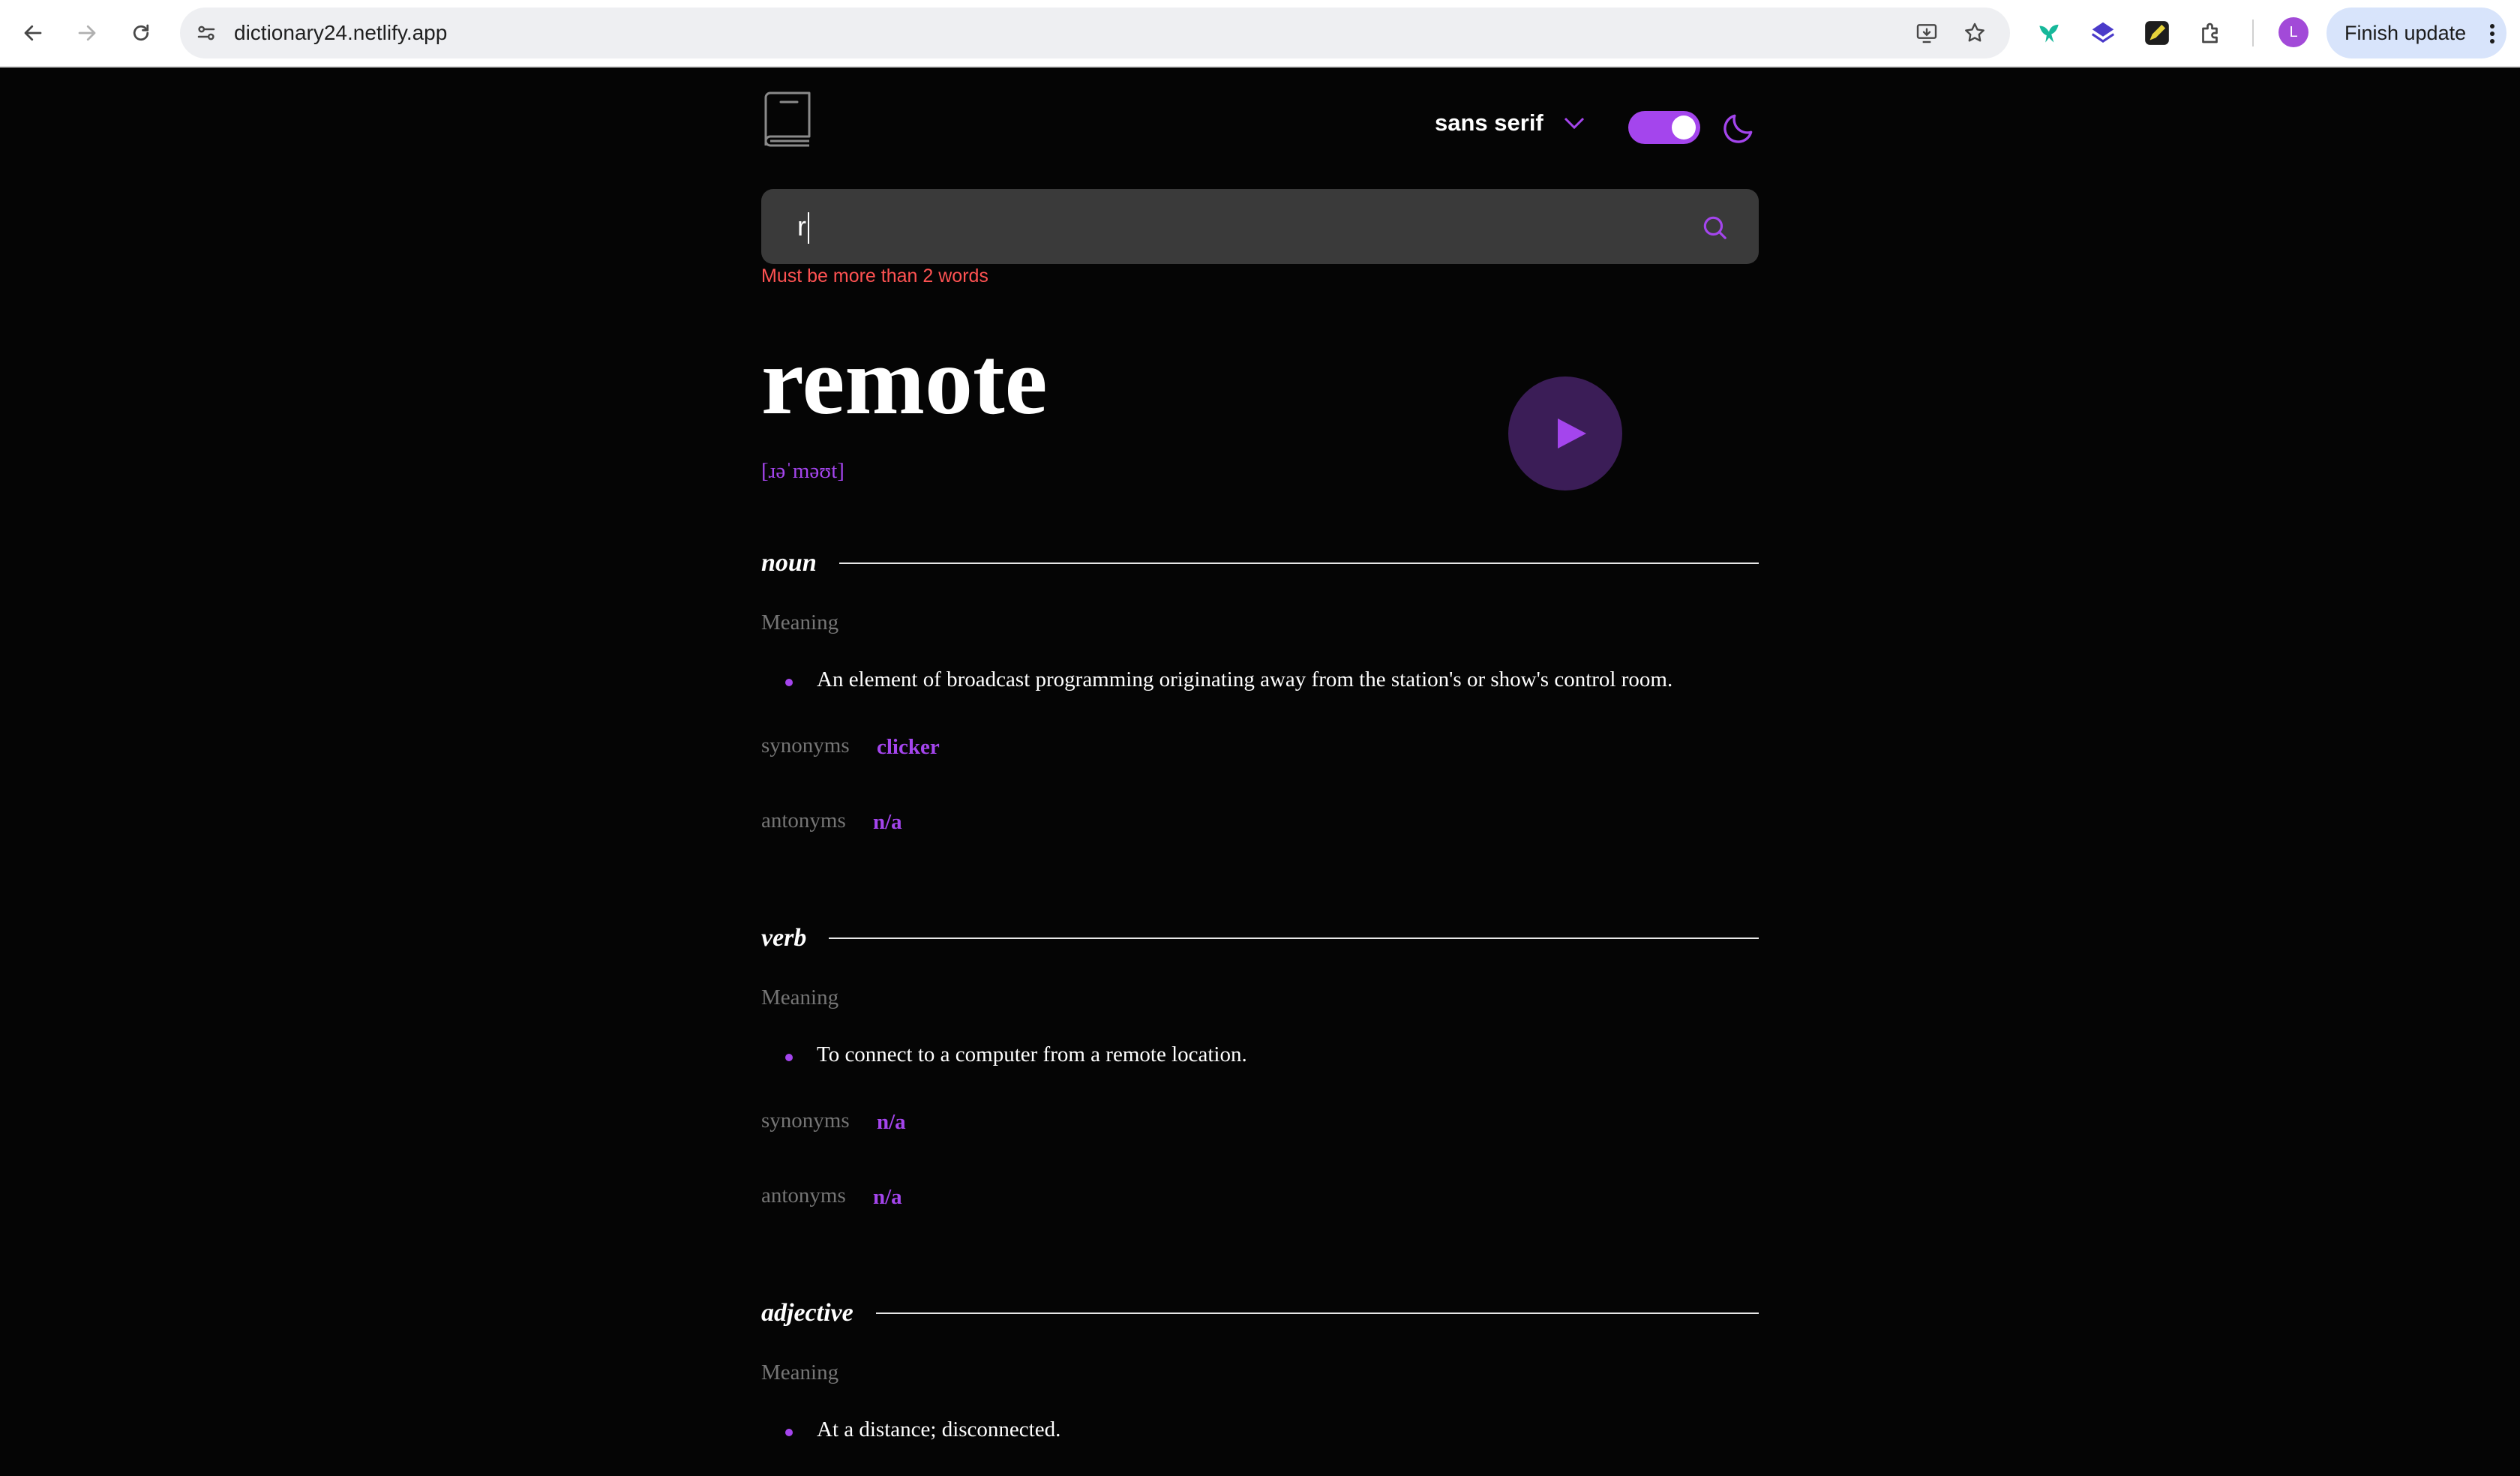  I want to click on browser-toolbar: dictionary24.netlify.app L Finish update, so click(1260, 34).